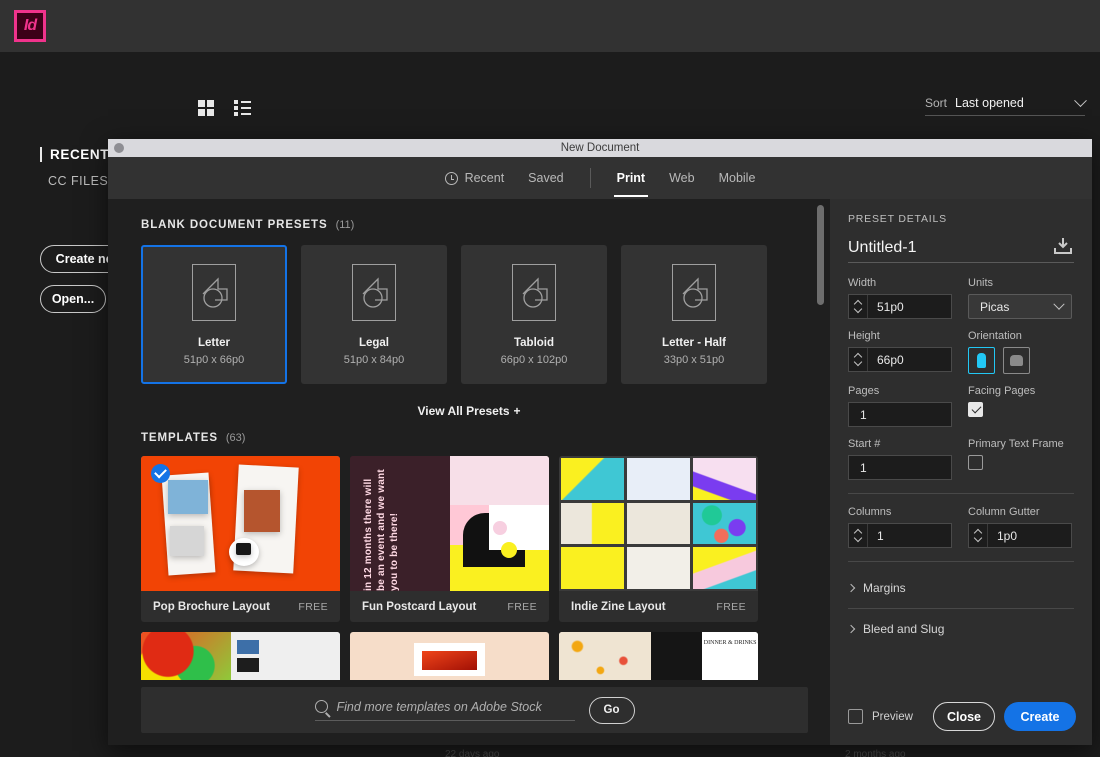  What do you see at coordinates (862, 283) in the screenshot?
I see `width-label: Width` at bounding box center [862, 283].